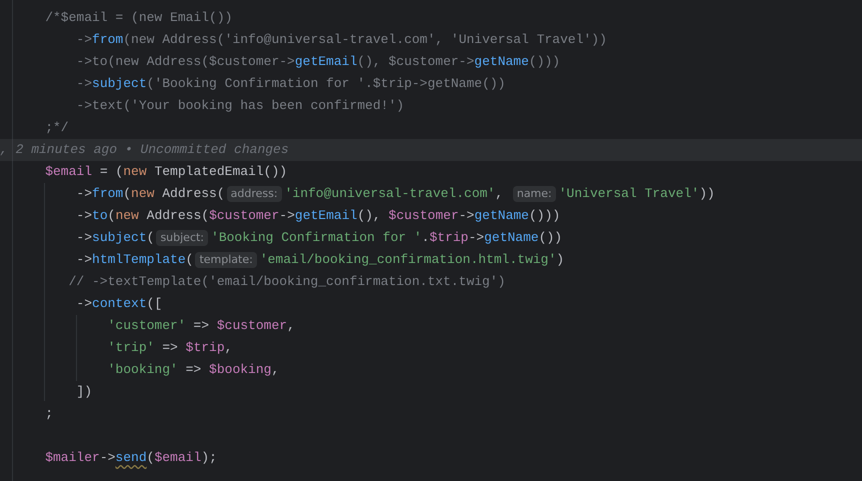 The image size is (862, 481). I want to click on code-text: ->from(new Address('info@universal-travel.com', 'Universal Travel')), so click(341, 40).